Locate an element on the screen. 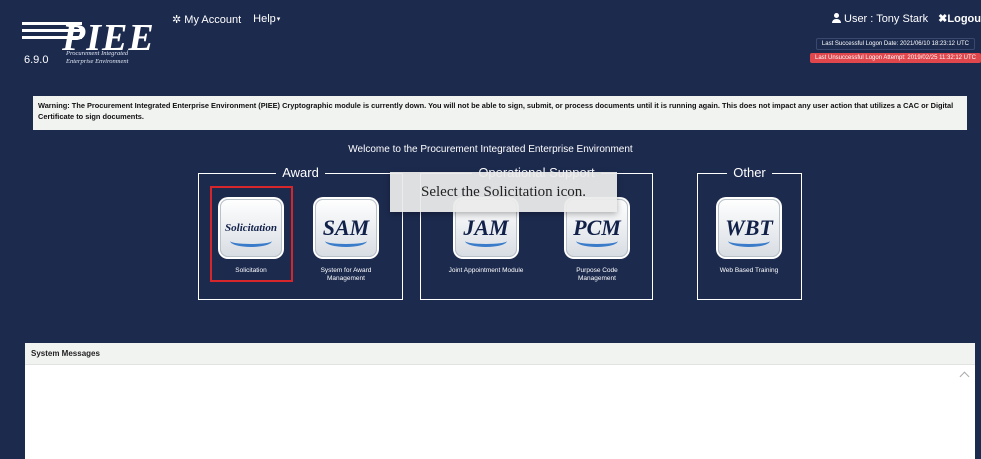 Image resolution: width=981 pixels, height=459 pixels. tile-wbt: WBT Web Based Training is located at coordinates (749, 237).